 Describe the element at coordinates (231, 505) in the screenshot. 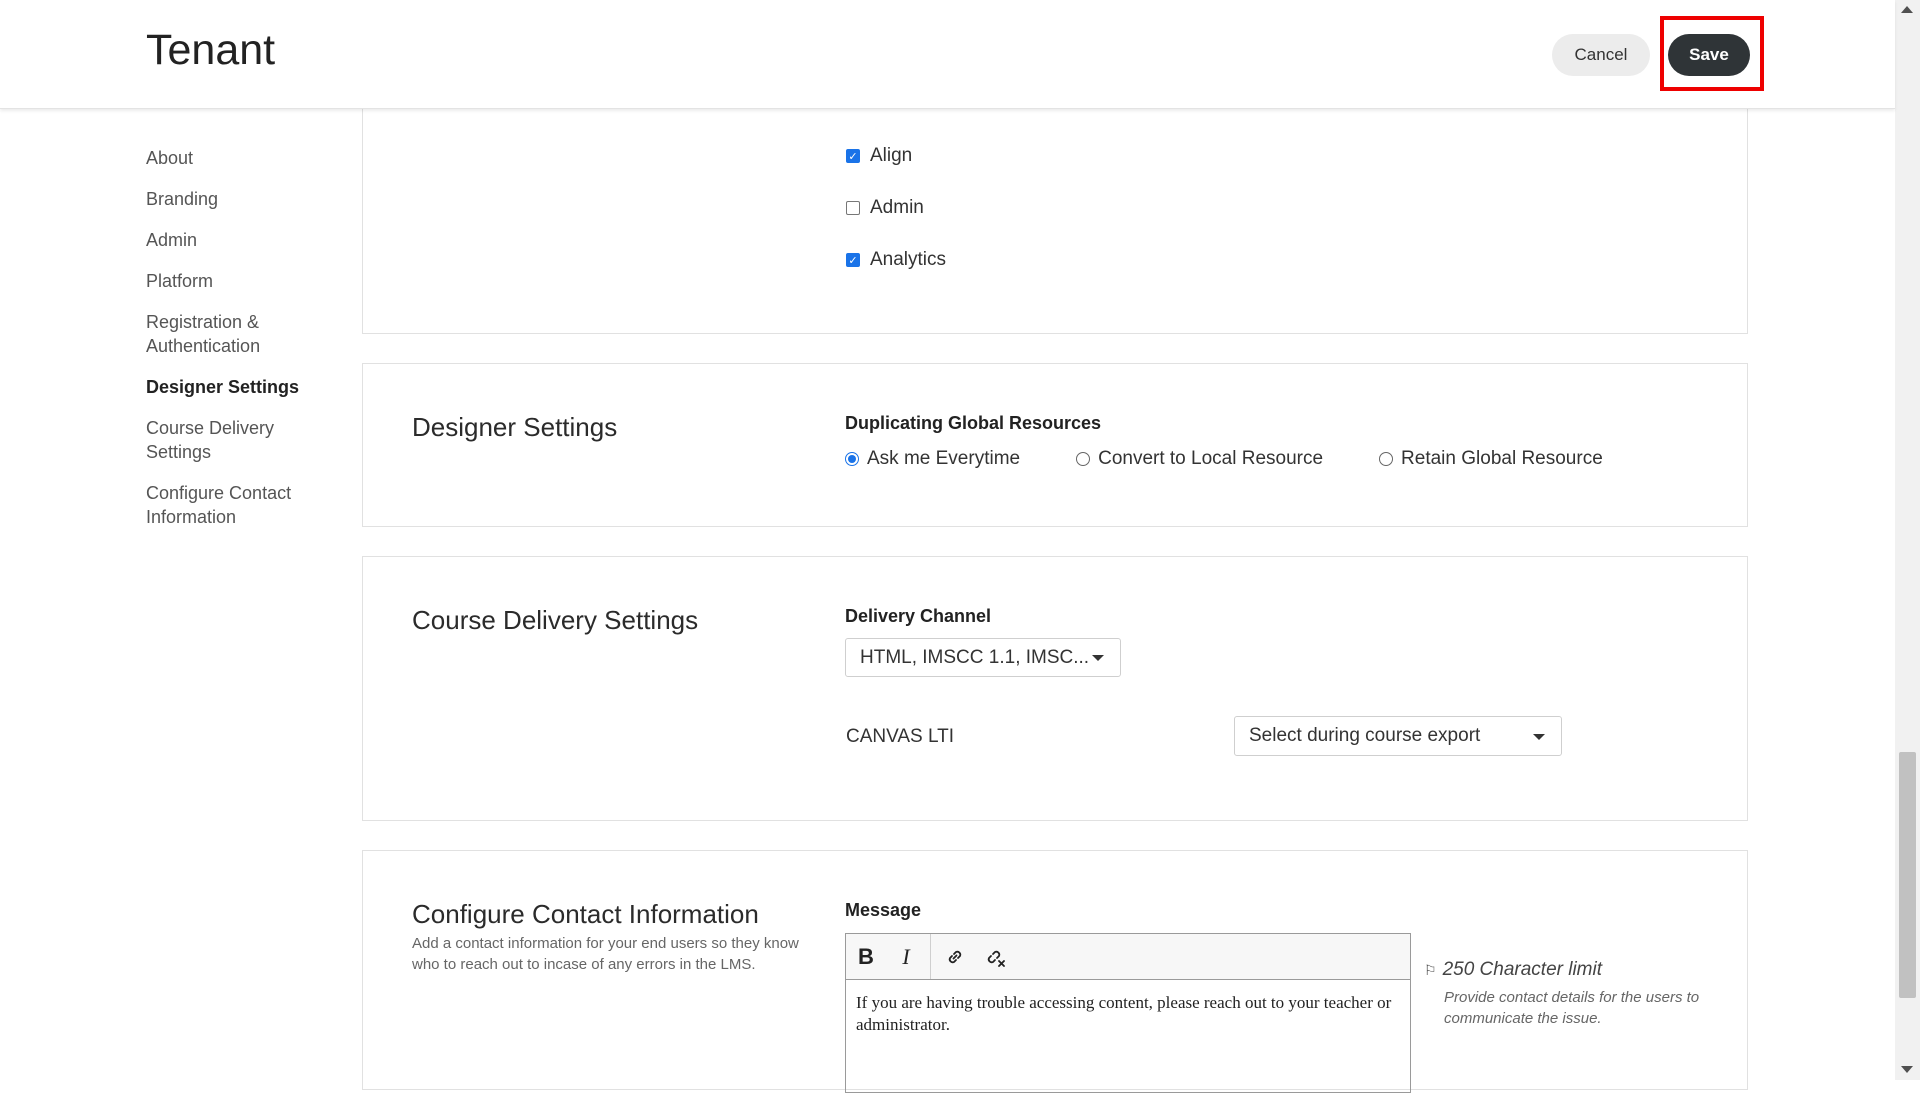

I see `sidebar-item-configure-contact-information: Configure Contact Information` at that location.